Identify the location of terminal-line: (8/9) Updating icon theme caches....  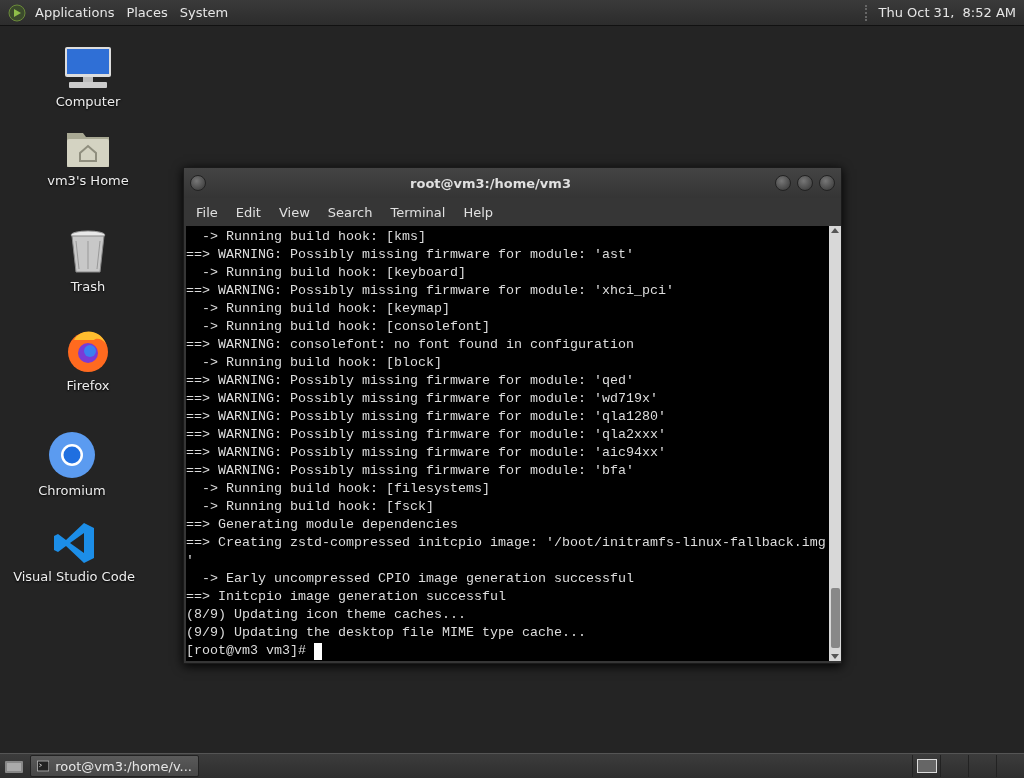
(326, 615).